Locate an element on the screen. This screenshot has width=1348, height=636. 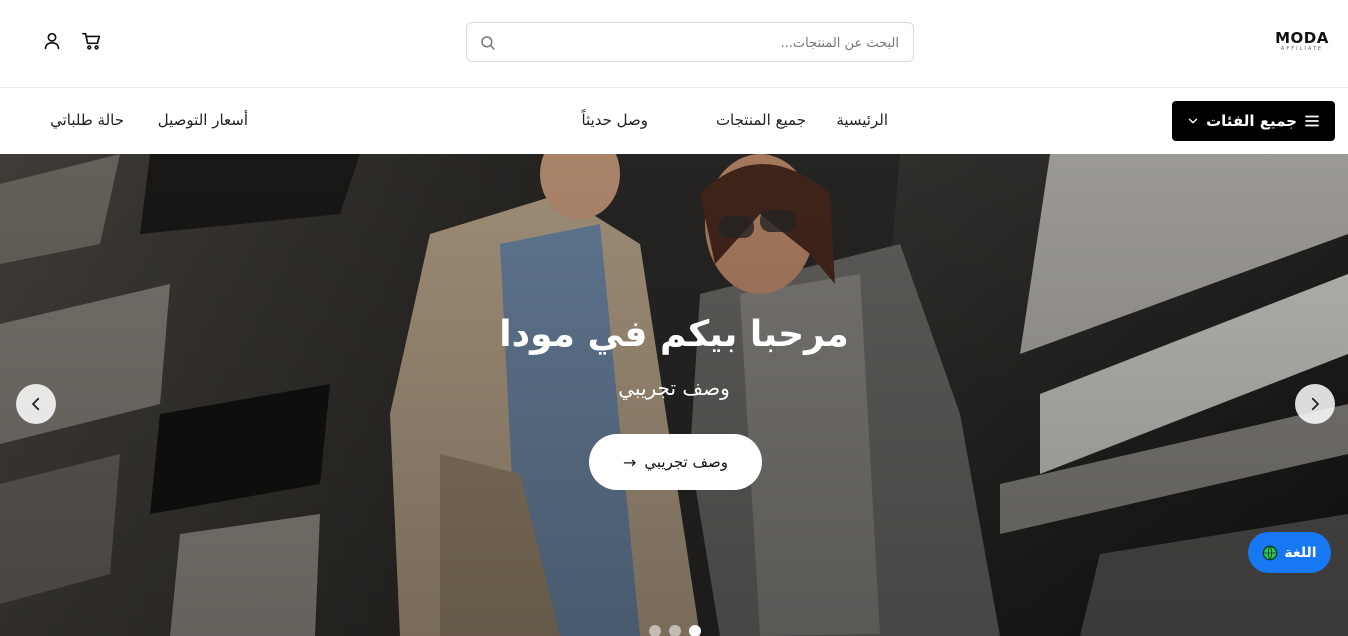
search-box is located at coordinates (690, 42).